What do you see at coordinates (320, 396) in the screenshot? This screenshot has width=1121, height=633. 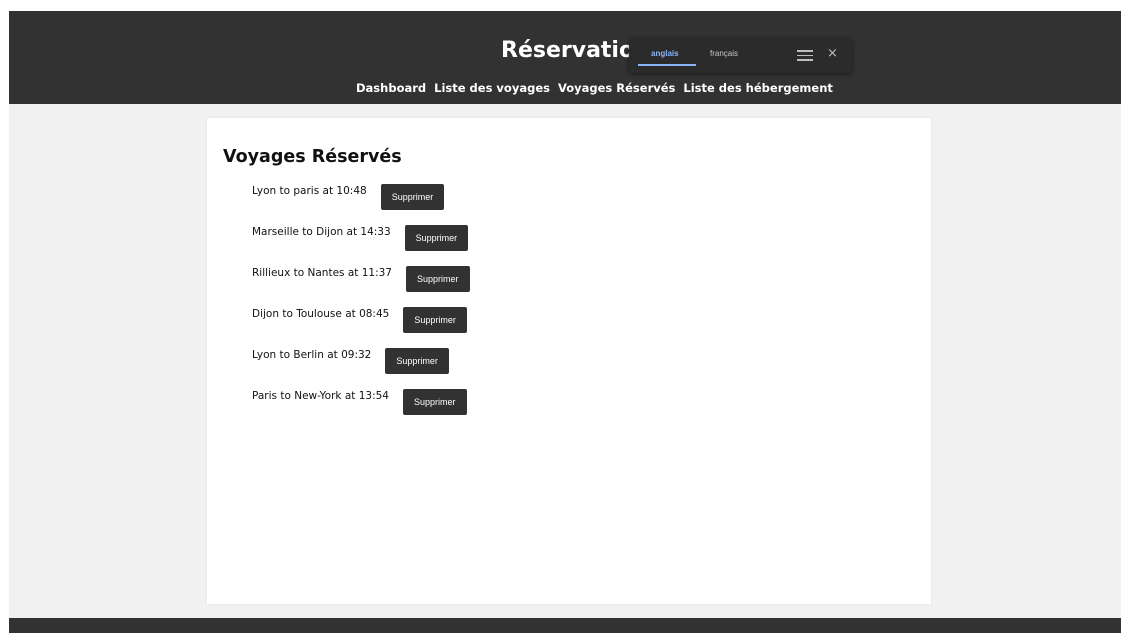 I see `trip-description: Paris to New-York at 13:54` at bounding box center [320, 396].